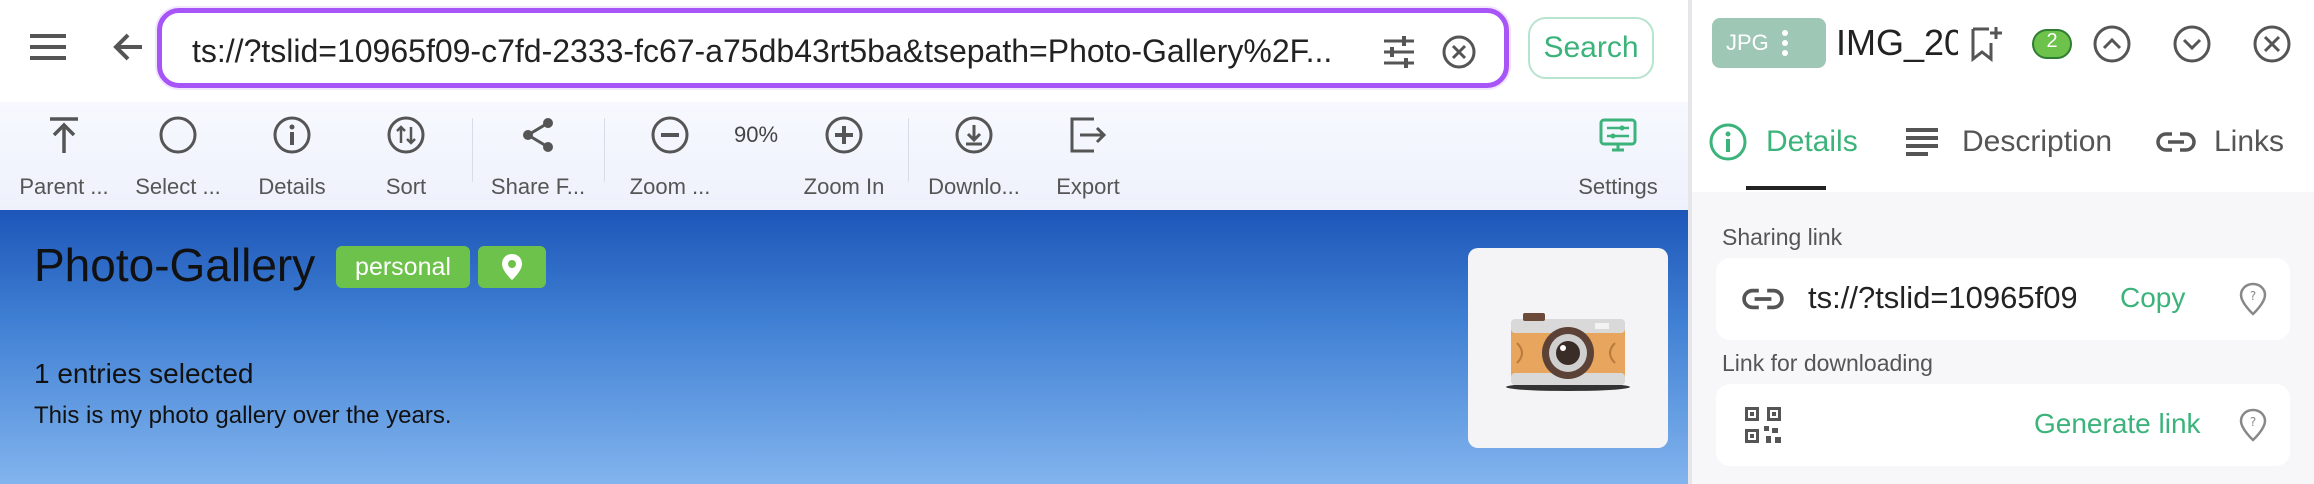 This screenshot has height=484, width=2314. What do you see at coordinates (1782, 237) in the screenshot?
I see `sharing-link-label: Sharing link` at bounding box center [1782, 237].